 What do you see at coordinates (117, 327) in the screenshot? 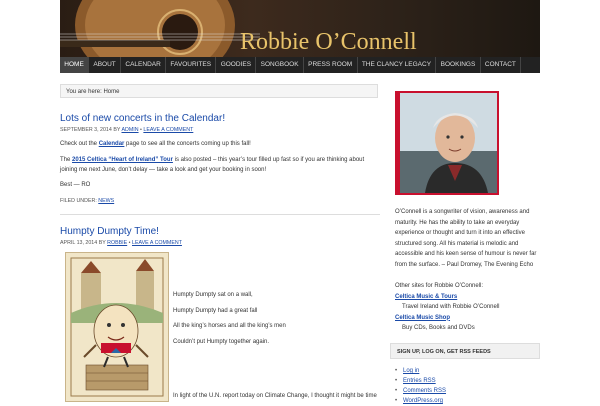
I see `humpty-dumpty-illustration` at bounding box center [117, 327].